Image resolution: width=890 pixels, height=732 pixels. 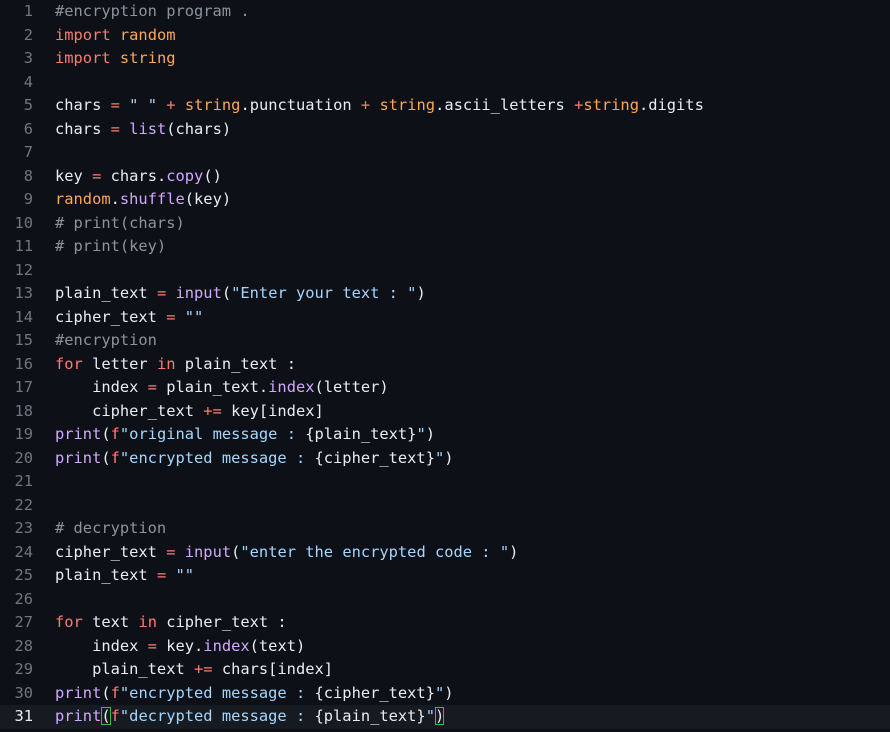 I want to click on code-line: 7, so click(x=445, y=153).